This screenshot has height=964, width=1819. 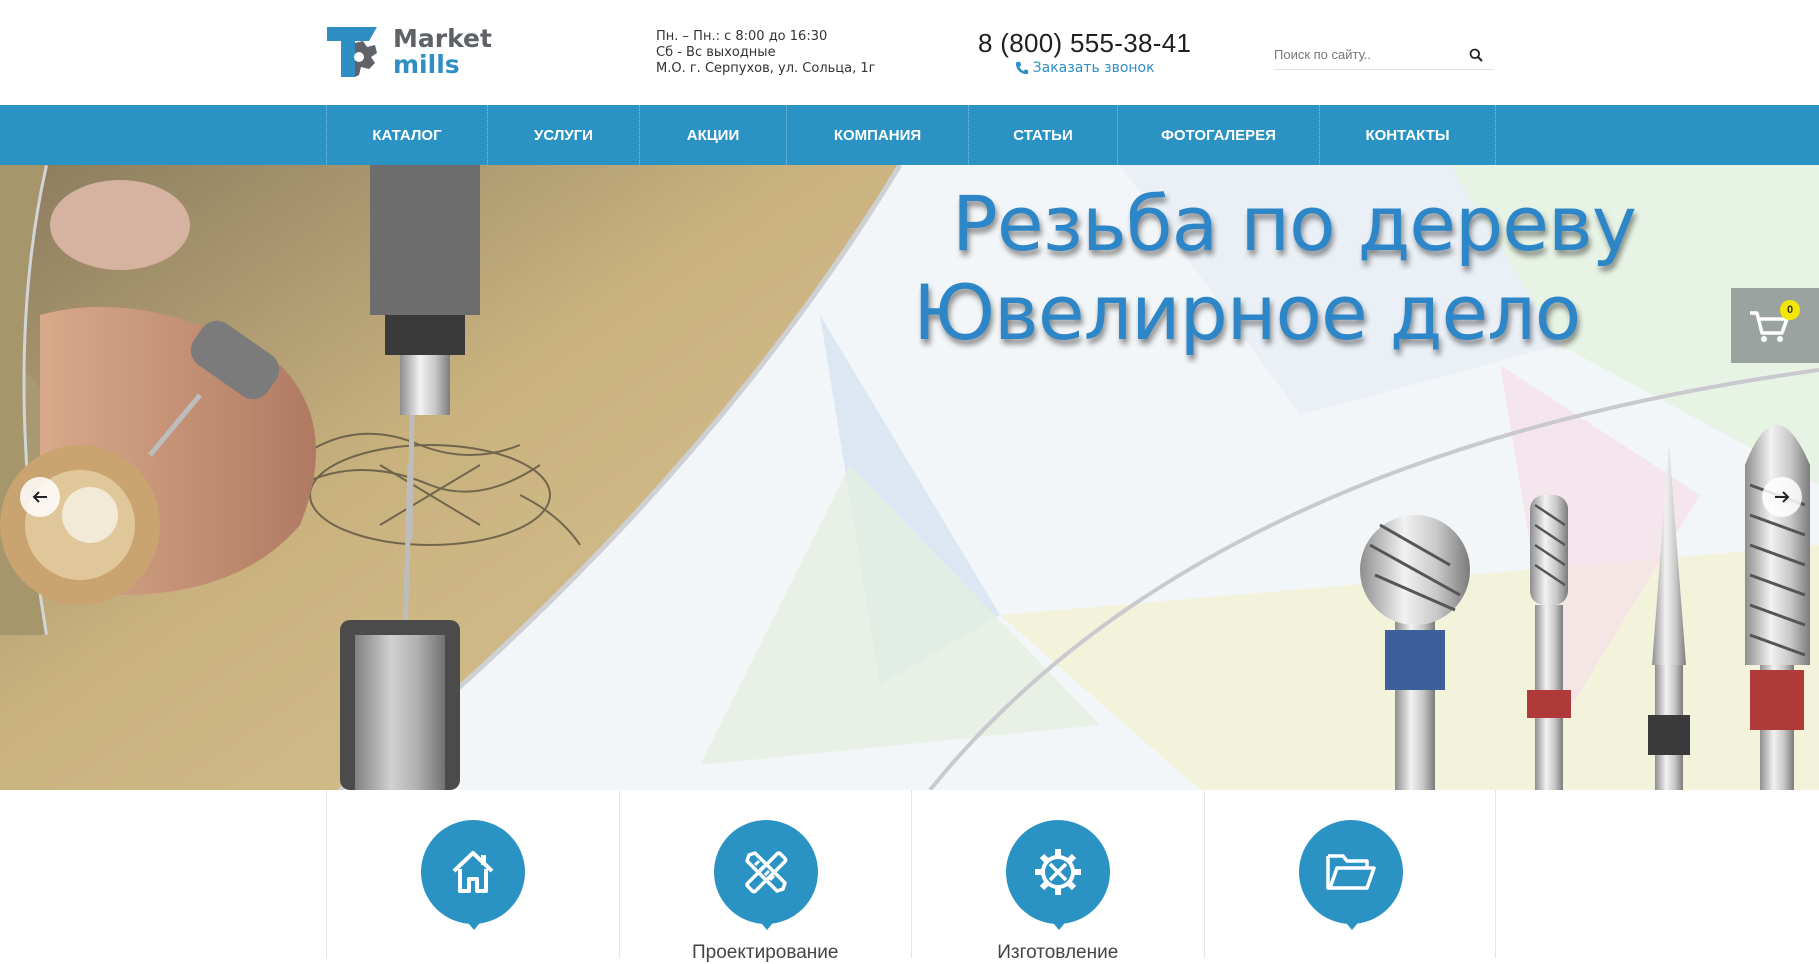 I want to click on search-button, so click(x=1476, y=55).